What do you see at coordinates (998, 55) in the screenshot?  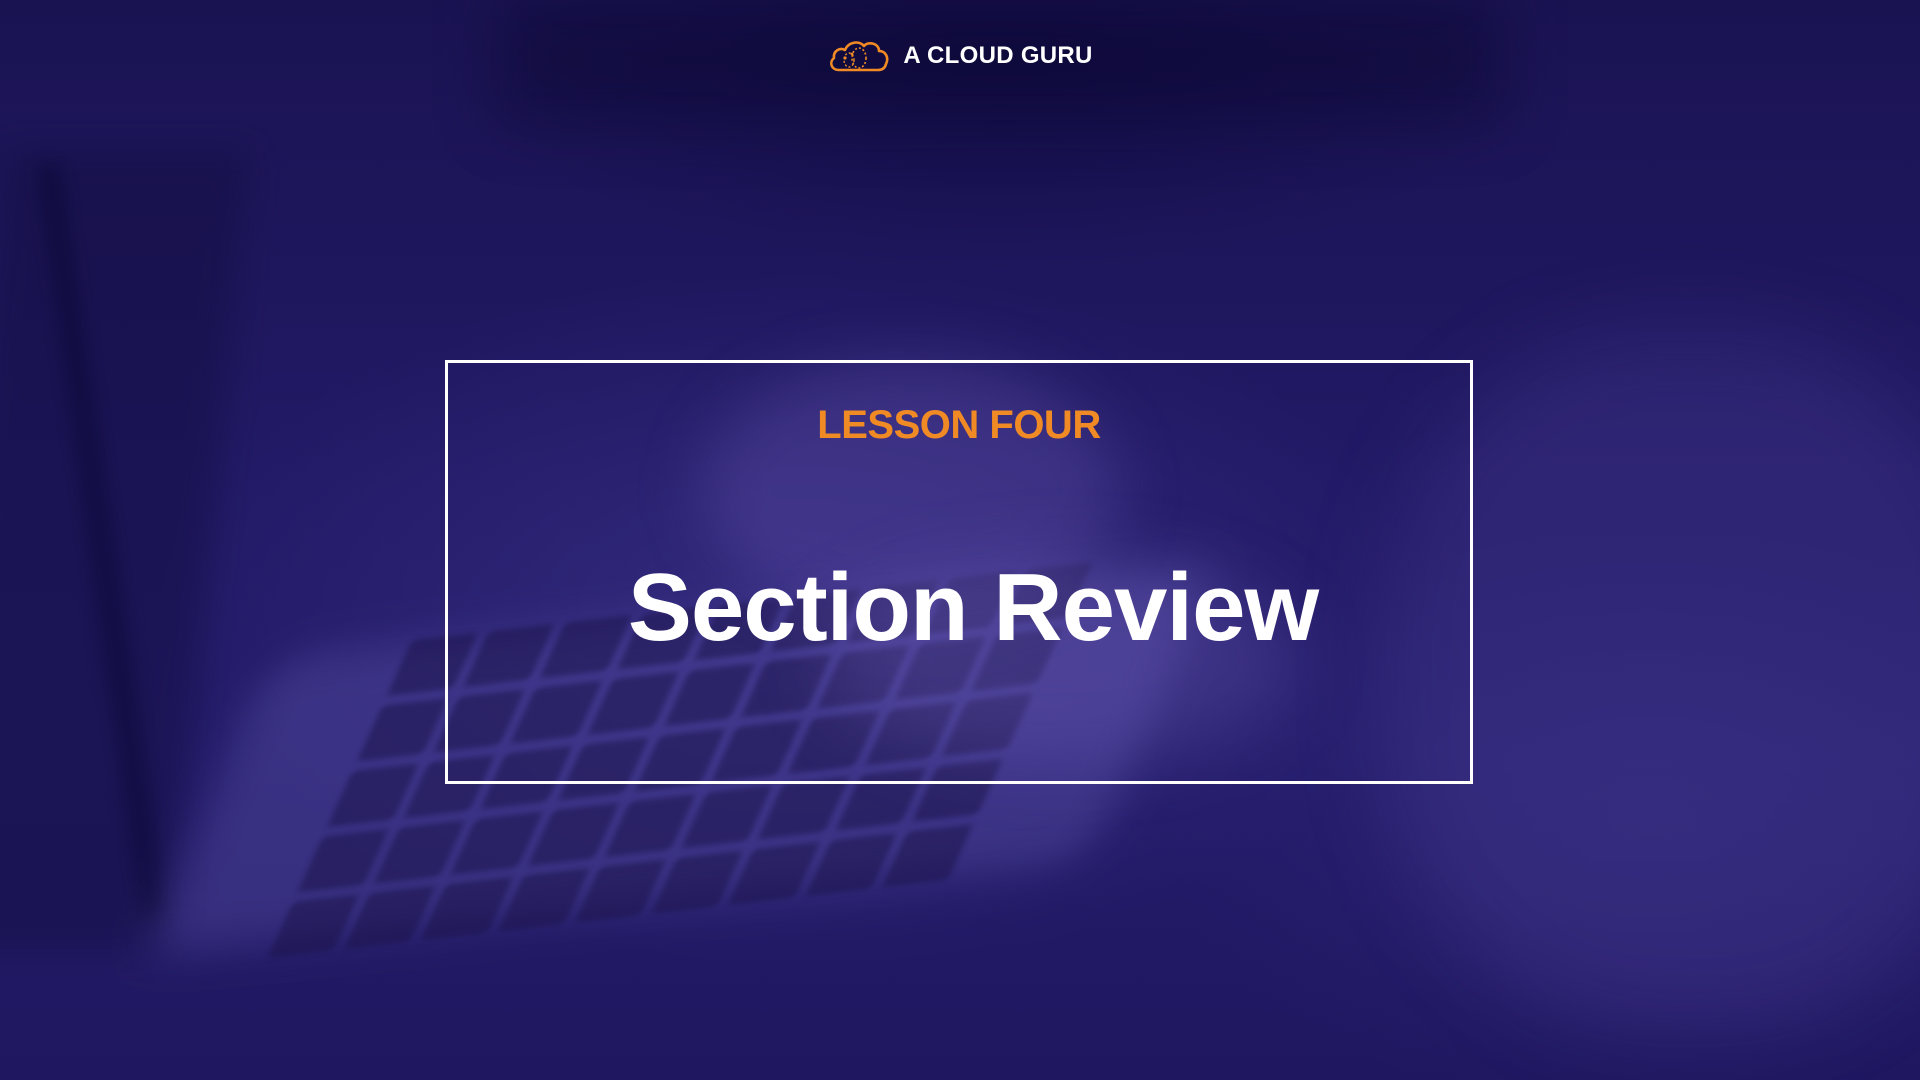 I see `brand-name: A CLOUD GURU` at bounding box center [998, 55].